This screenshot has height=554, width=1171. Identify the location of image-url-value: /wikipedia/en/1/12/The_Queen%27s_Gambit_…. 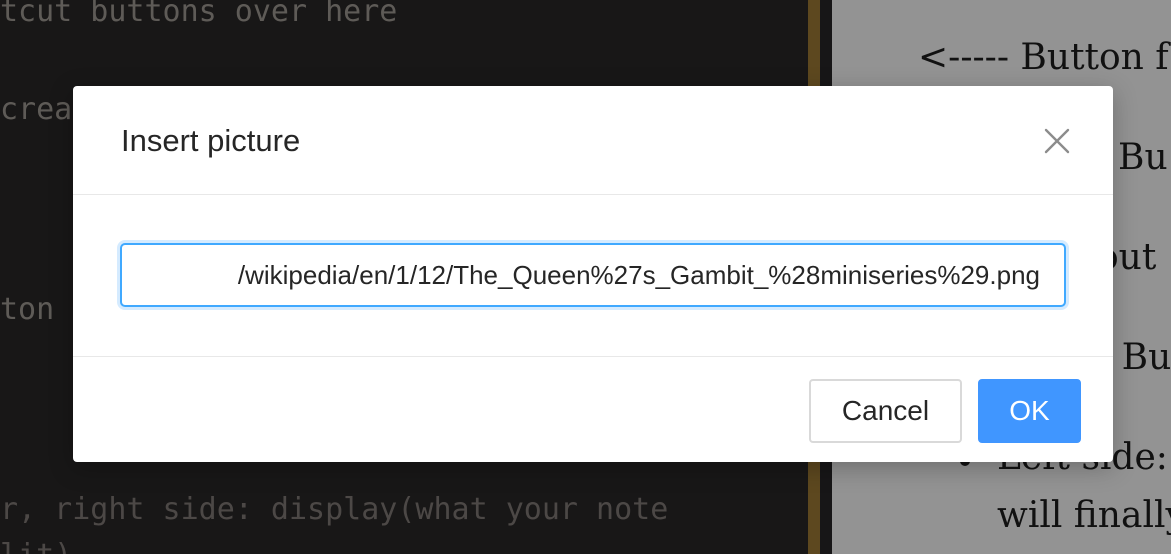
(638, 275).